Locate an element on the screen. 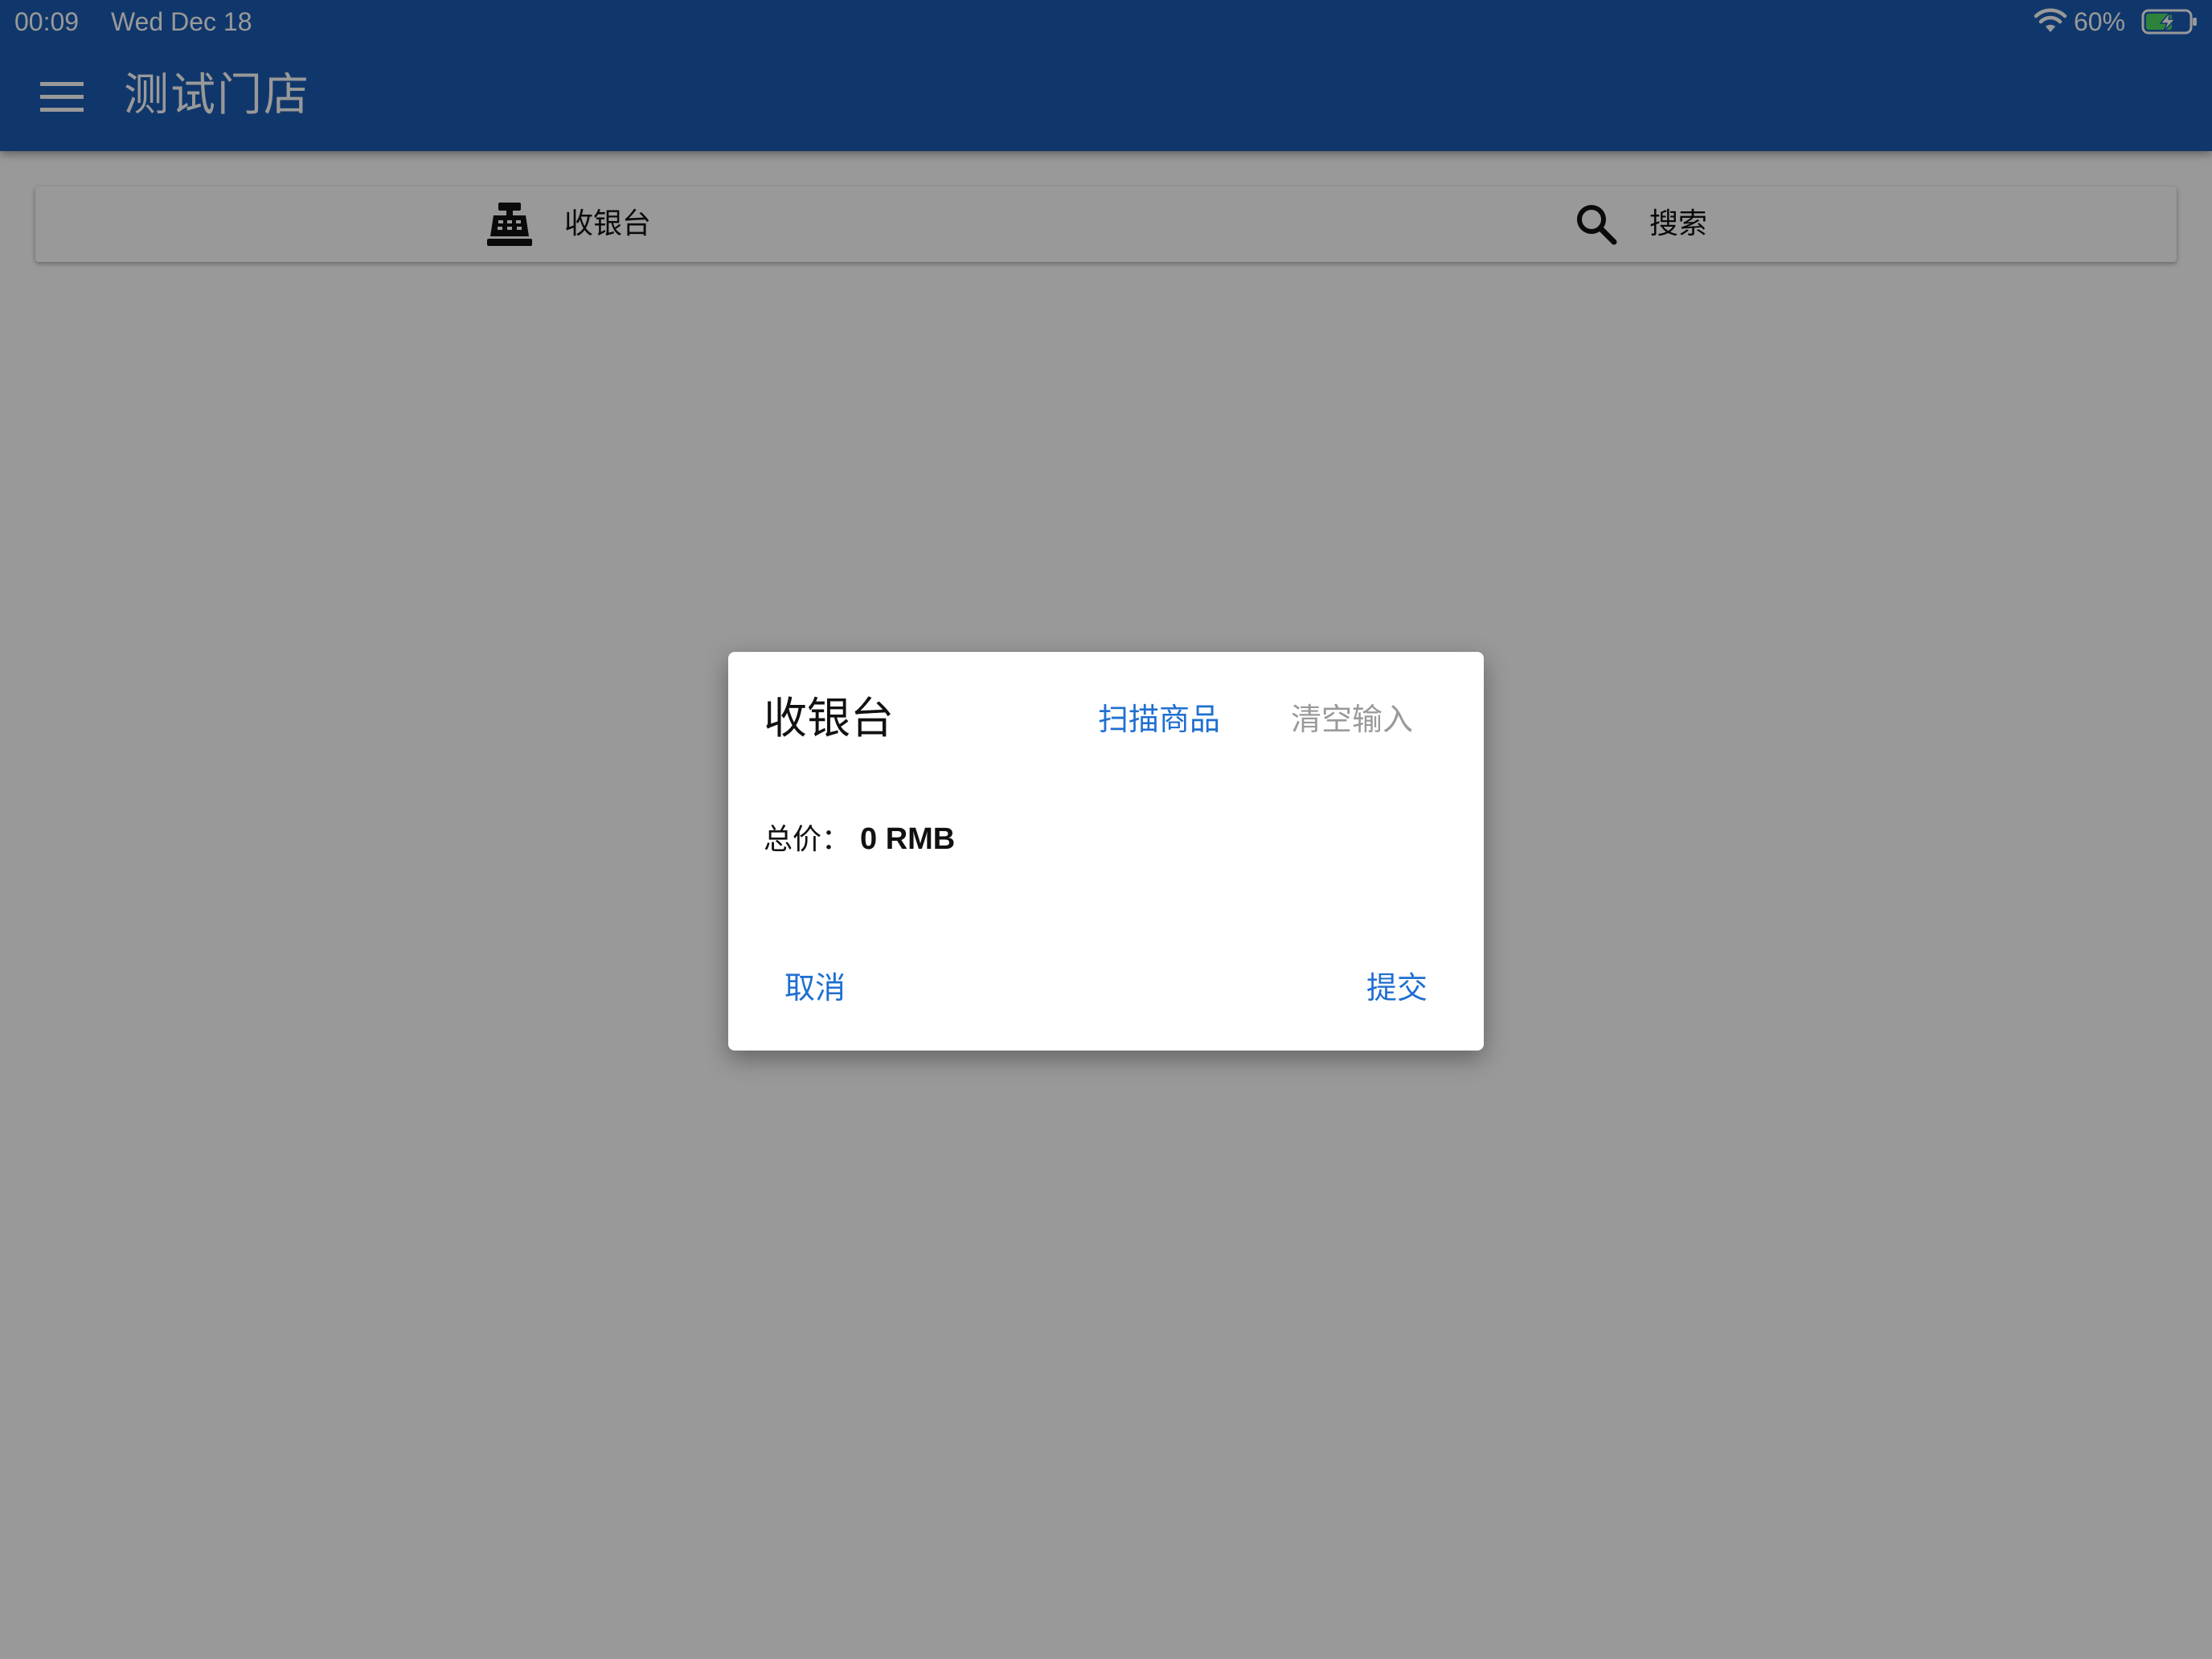 Image resolution: width=2212 pixels, height=1659 pixels. total-price-label: 总价： is located at coordinates (807, 840).